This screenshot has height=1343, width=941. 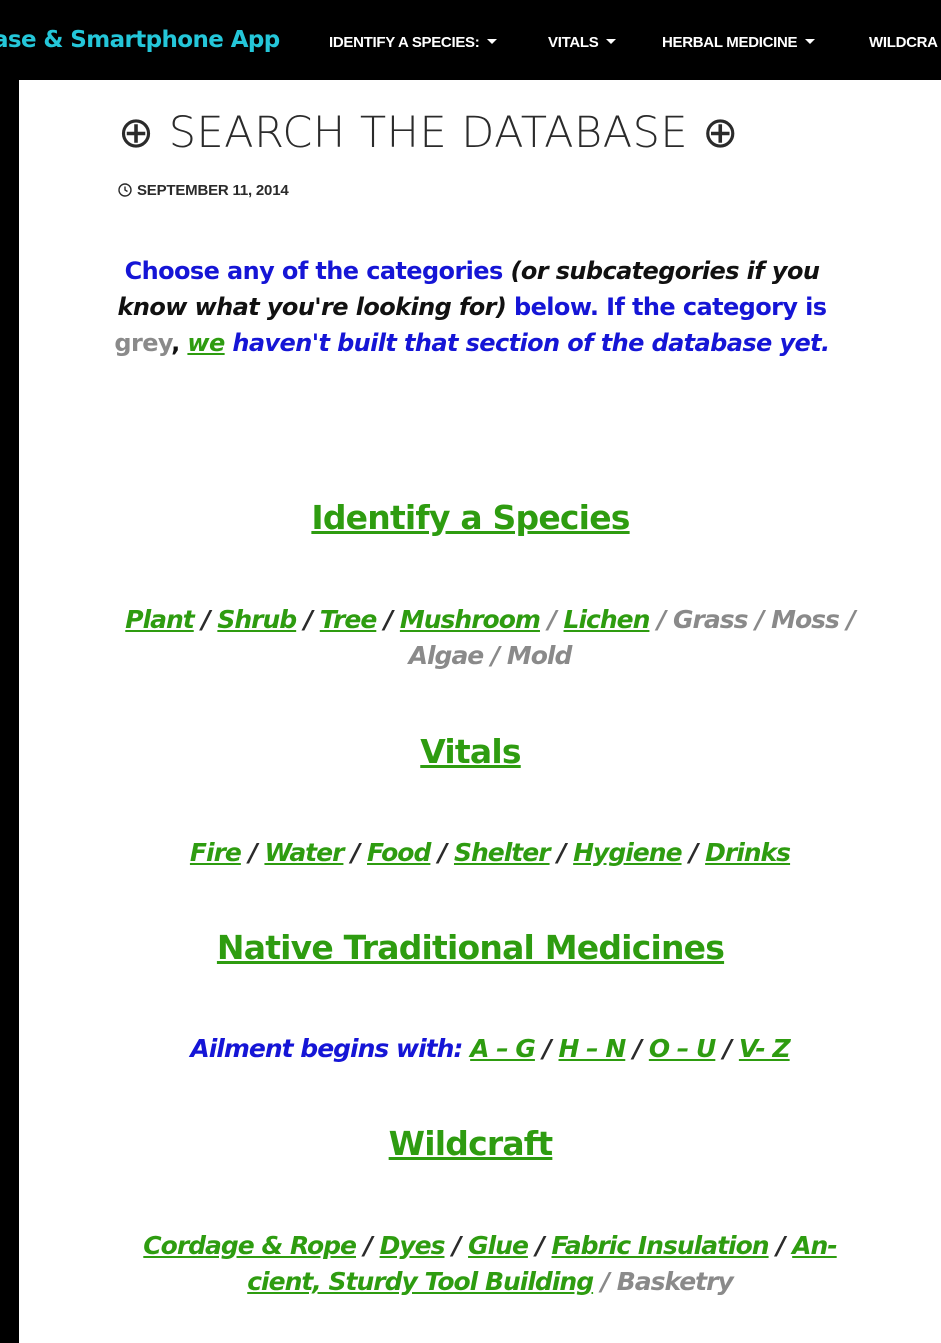 What do you see at coordinates (765, 1048) in the screenshot?
I see `link-ailment-v-z: V- Z` at bounding box center [765, 1048].